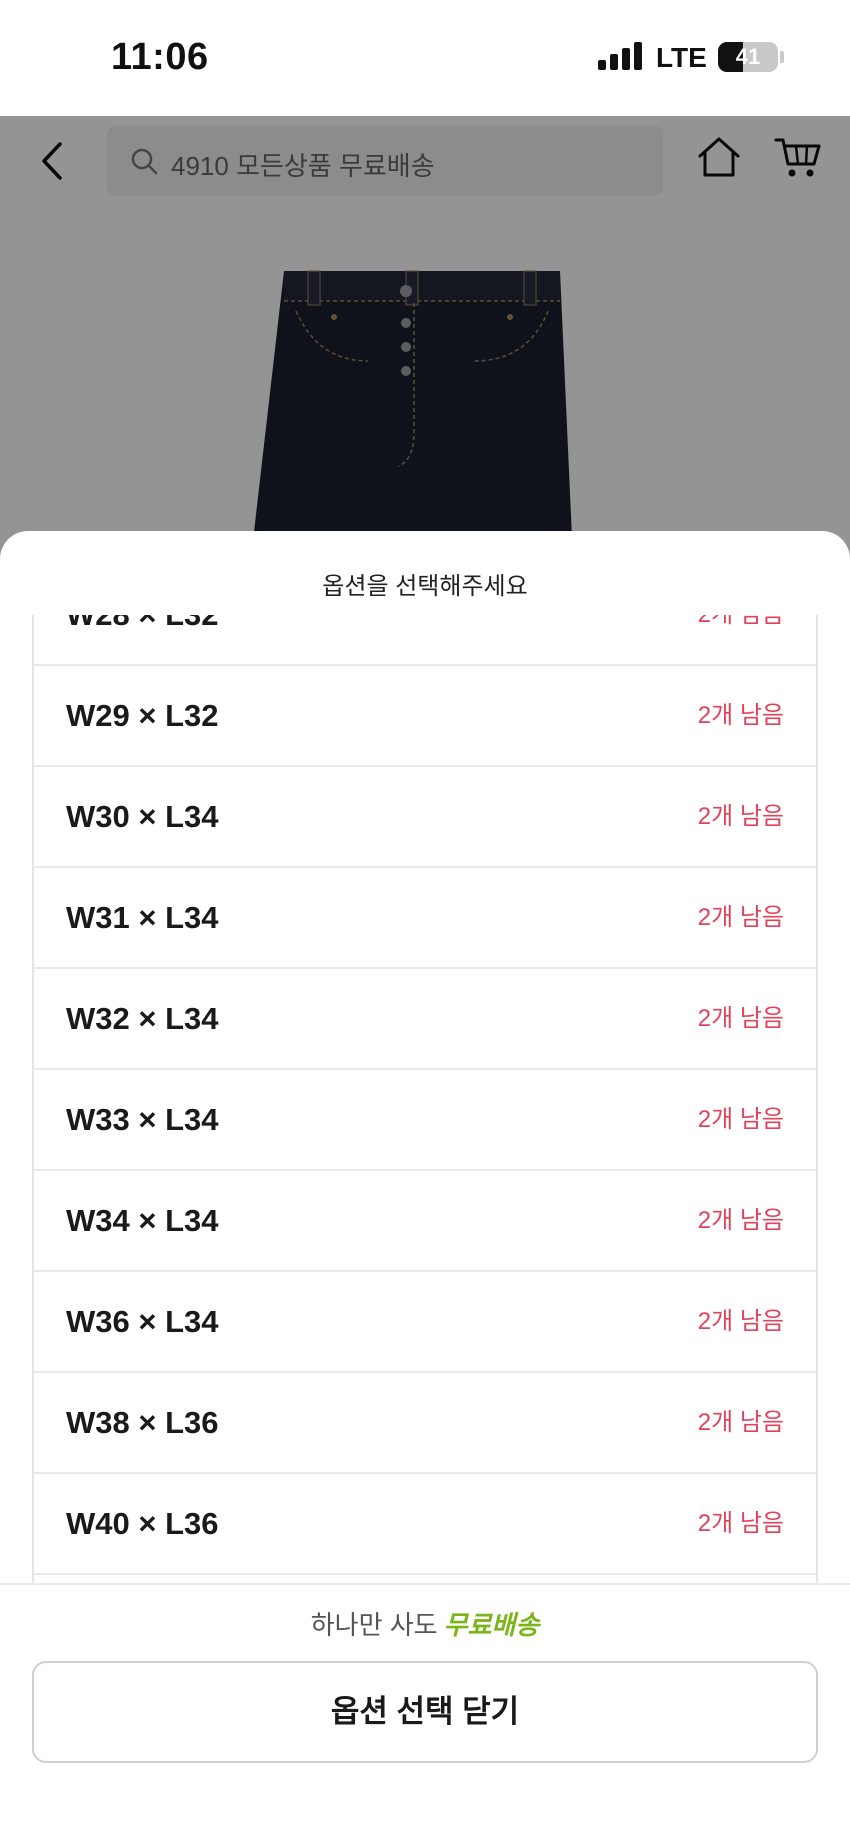 This screenshot has height=1842, width=850. I want to click on option-size: W40 × L36, so click(142, 1523).